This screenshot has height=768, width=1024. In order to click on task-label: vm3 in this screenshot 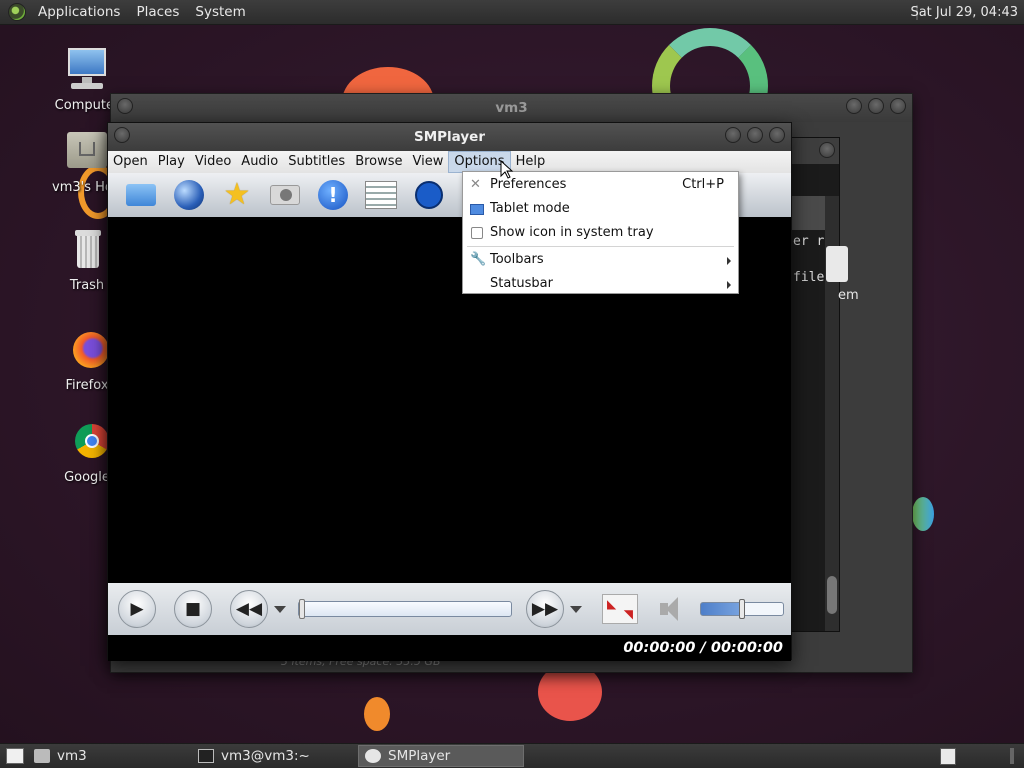, I will do `click(72, 756)`.